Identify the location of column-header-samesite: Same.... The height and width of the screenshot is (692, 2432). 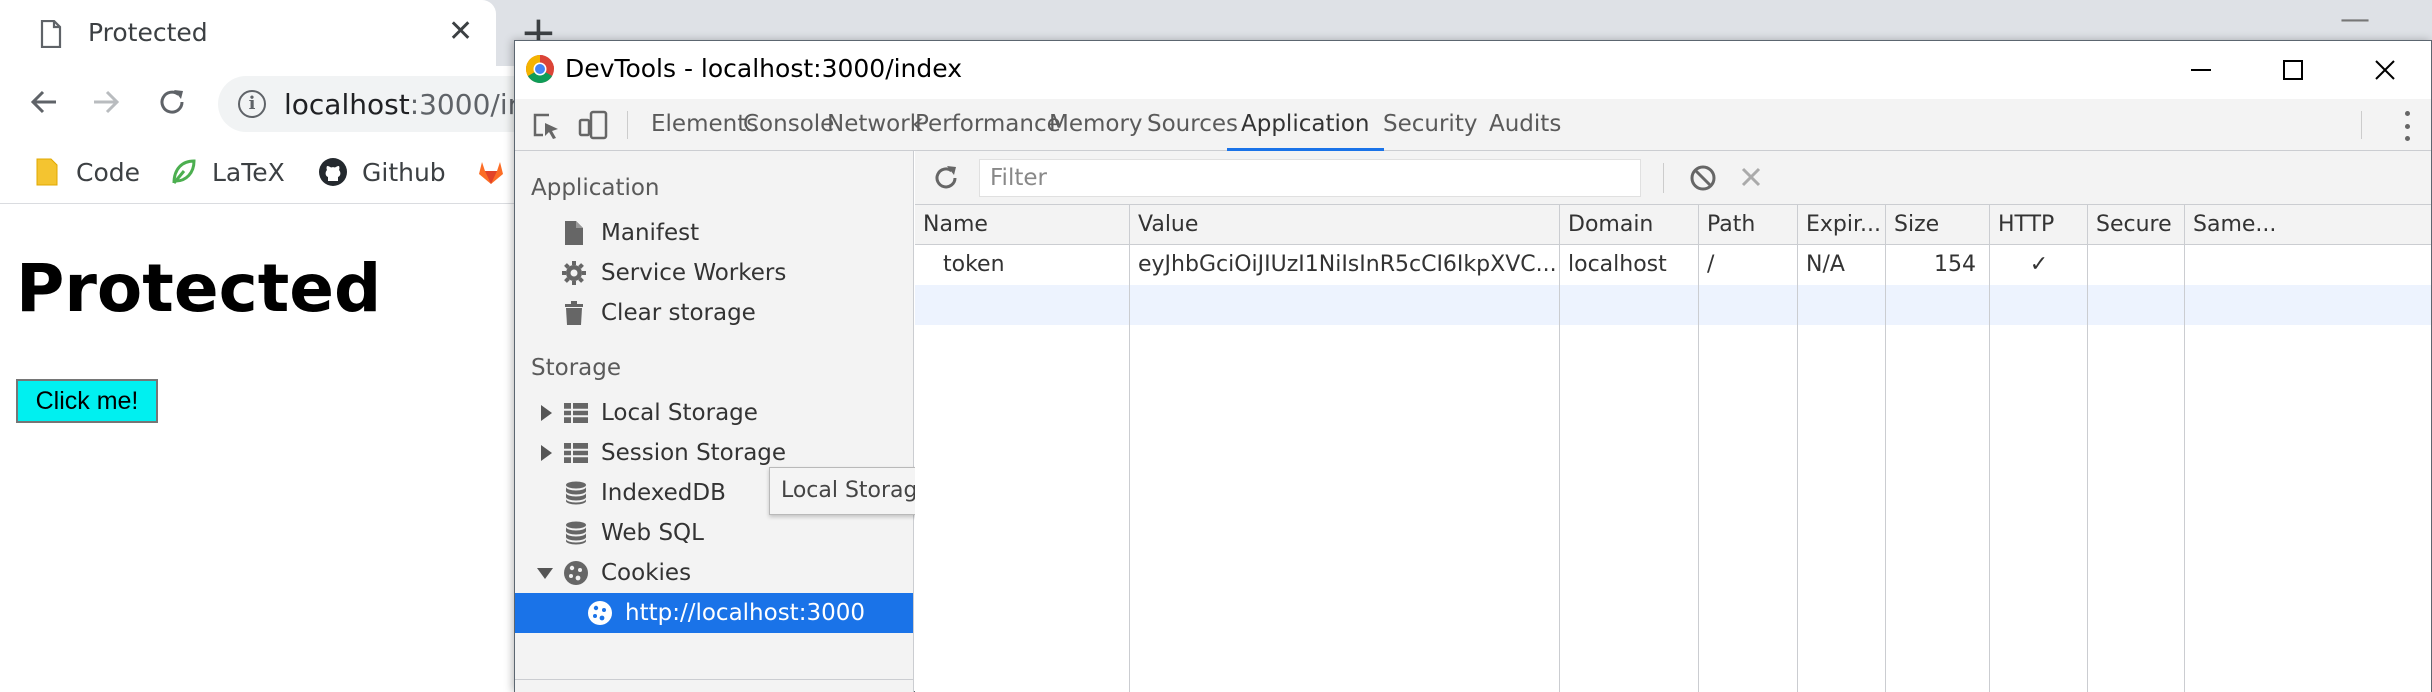
(2247, 225).